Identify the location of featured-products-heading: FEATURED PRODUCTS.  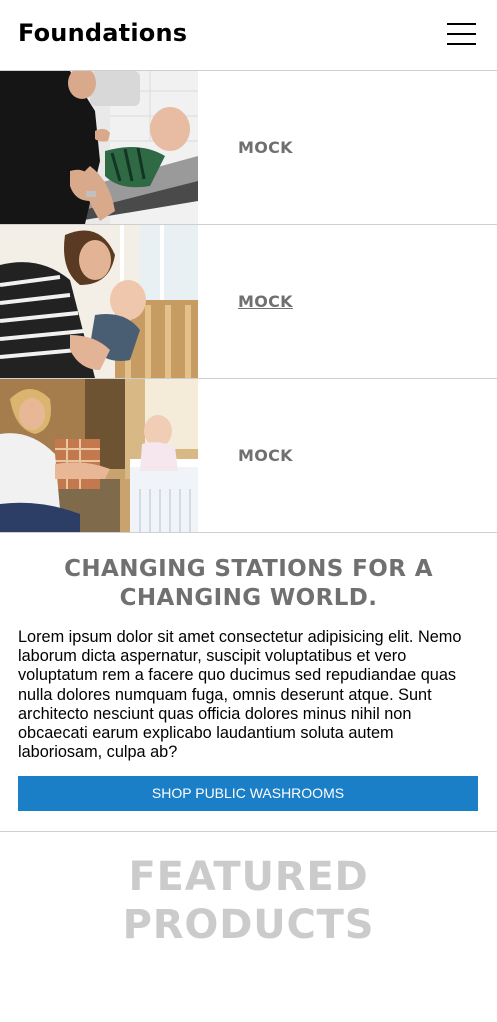
(248, 901).